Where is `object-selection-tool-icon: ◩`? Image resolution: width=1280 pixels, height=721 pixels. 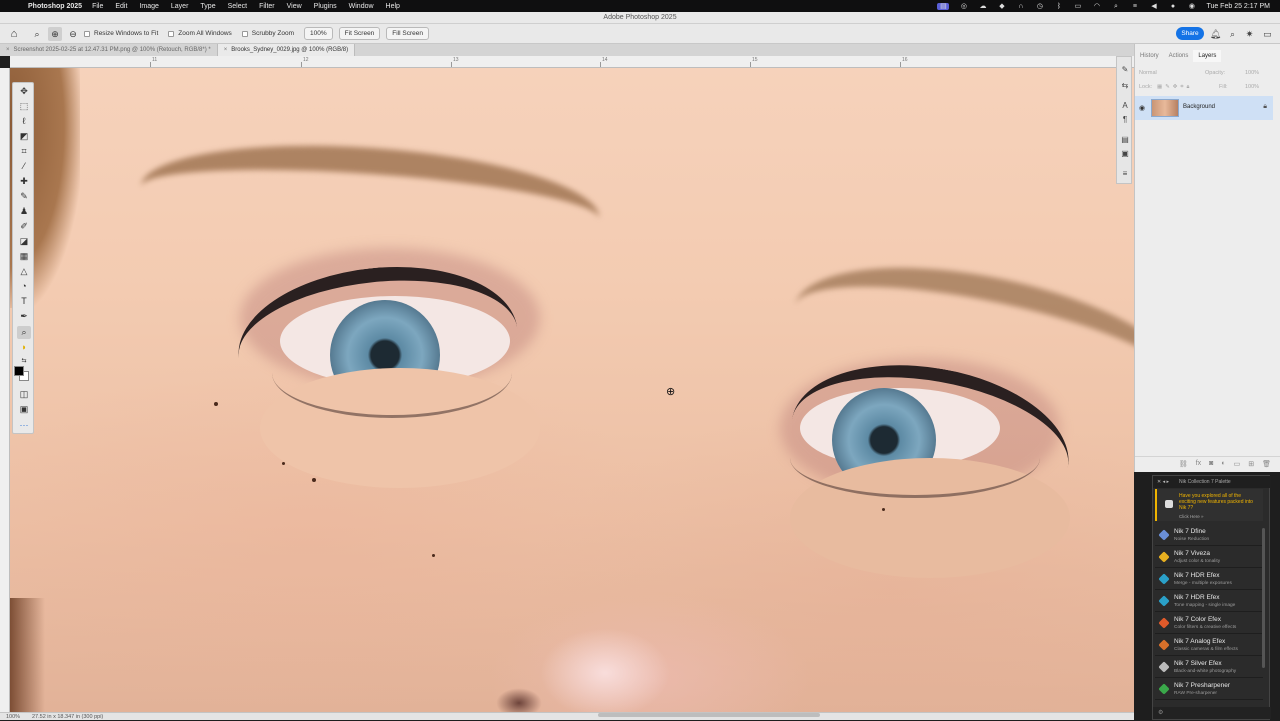 object-selection-tool-icon: ◩ is located at coordinates (24, 136).